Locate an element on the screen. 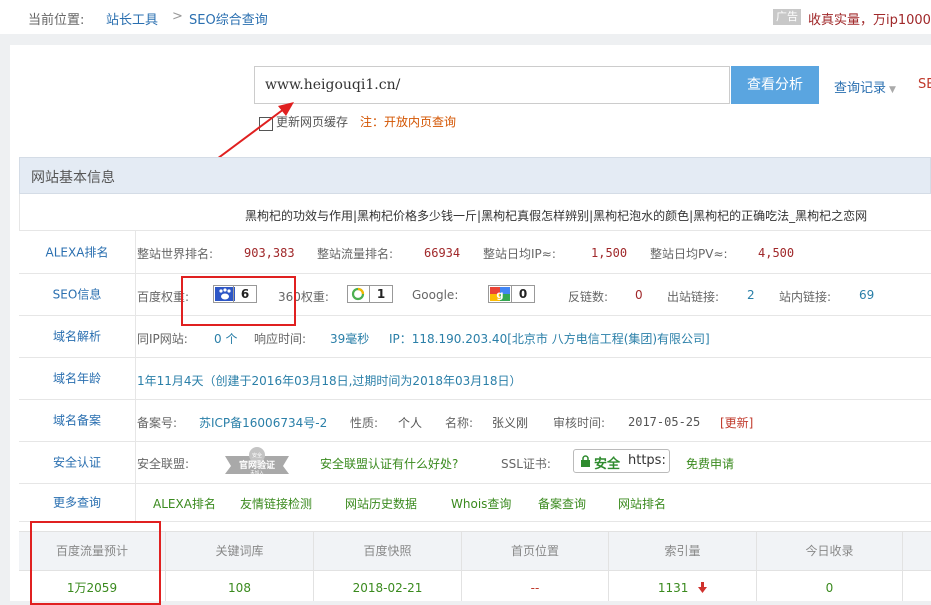 This screenshot has height=605, width=931. backlinks-label: 反链数: is located at coordinates (588, 297).